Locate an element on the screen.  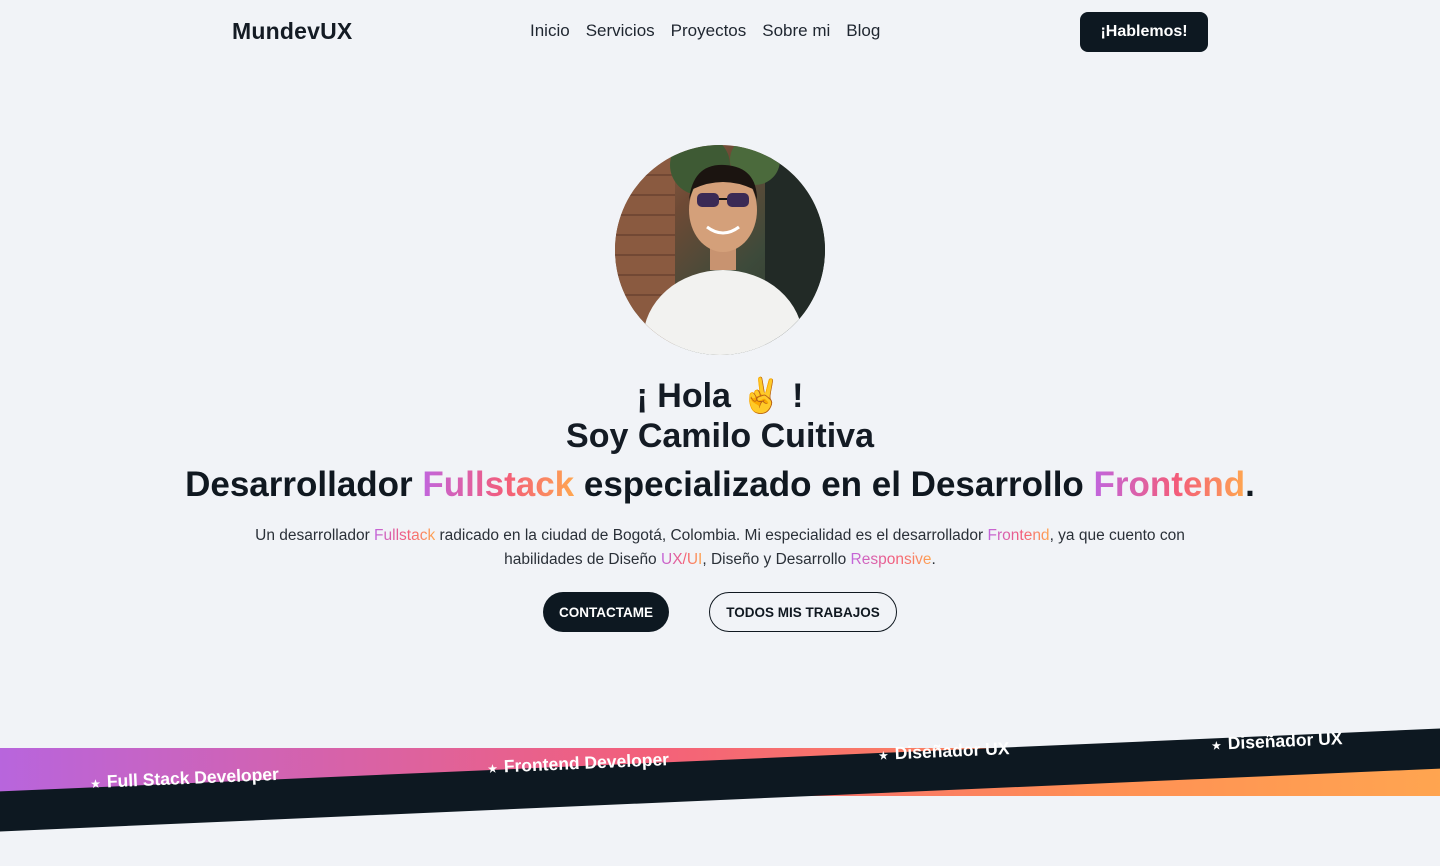
nav-item-proyectos: Proyectos is located at coordinates (709, 31).